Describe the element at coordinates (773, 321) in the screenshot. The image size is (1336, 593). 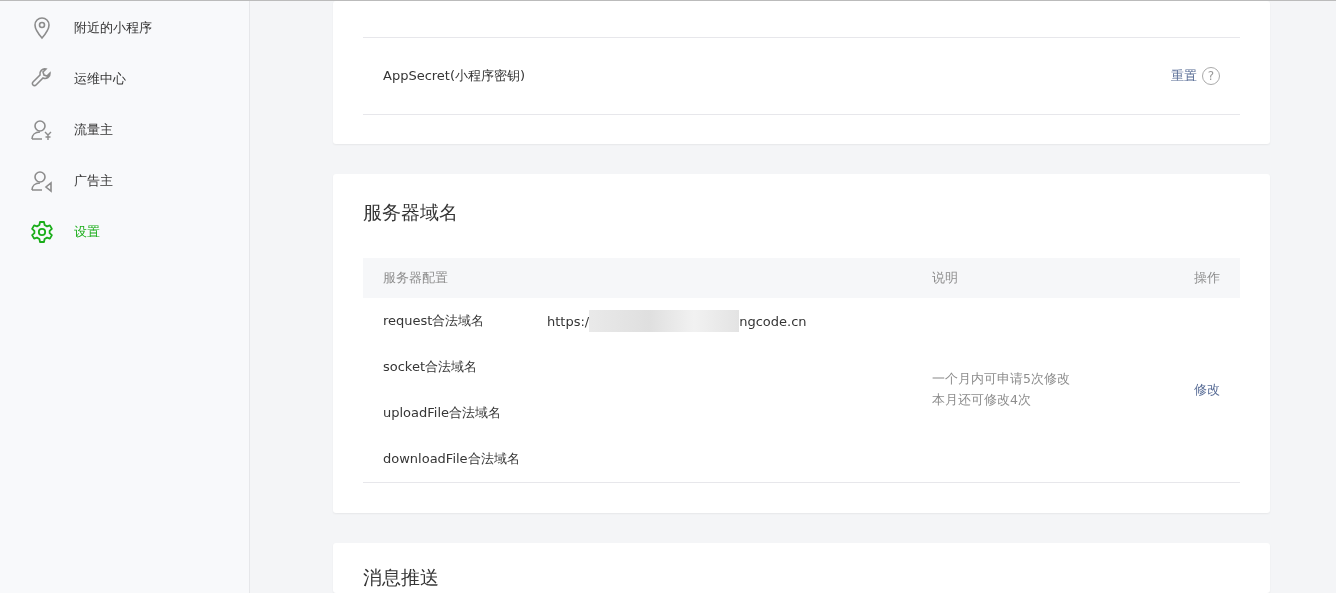
I see `domain-text: ngcode.cn` at that location.